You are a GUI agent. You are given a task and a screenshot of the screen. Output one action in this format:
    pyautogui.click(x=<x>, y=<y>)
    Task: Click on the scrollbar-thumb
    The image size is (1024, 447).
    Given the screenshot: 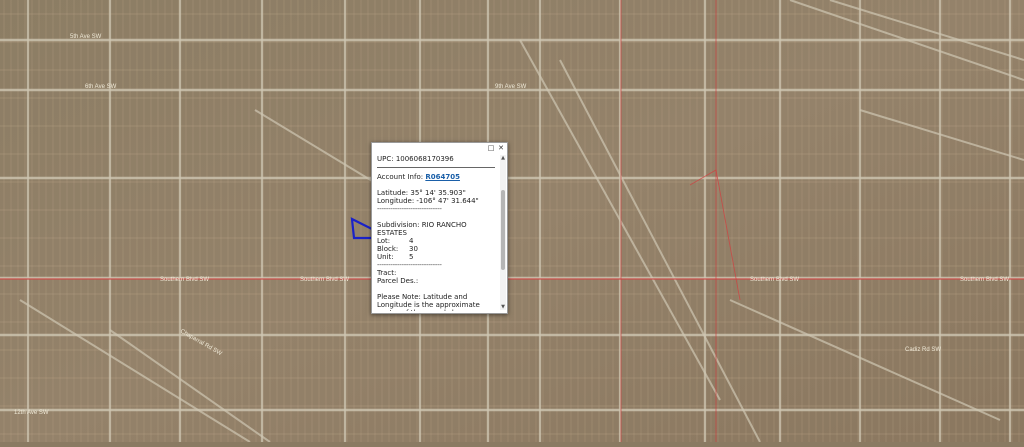 What is the action you would take?
    pyautogui.click(x=503, y=230)
    